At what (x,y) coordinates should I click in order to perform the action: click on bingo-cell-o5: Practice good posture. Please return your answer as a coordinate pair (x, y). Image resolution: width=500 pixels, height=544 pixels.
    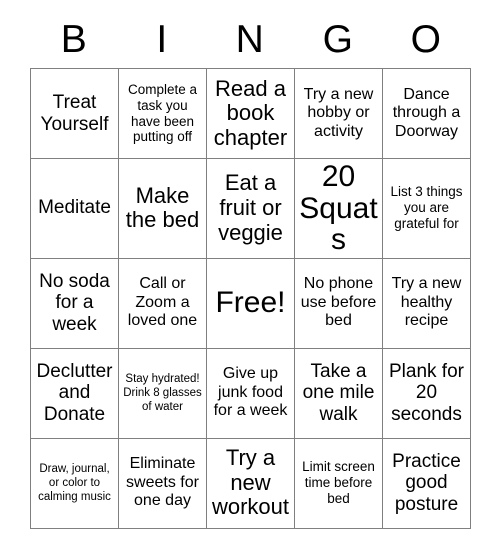
    Looking at the image, I should click on (426, 483).